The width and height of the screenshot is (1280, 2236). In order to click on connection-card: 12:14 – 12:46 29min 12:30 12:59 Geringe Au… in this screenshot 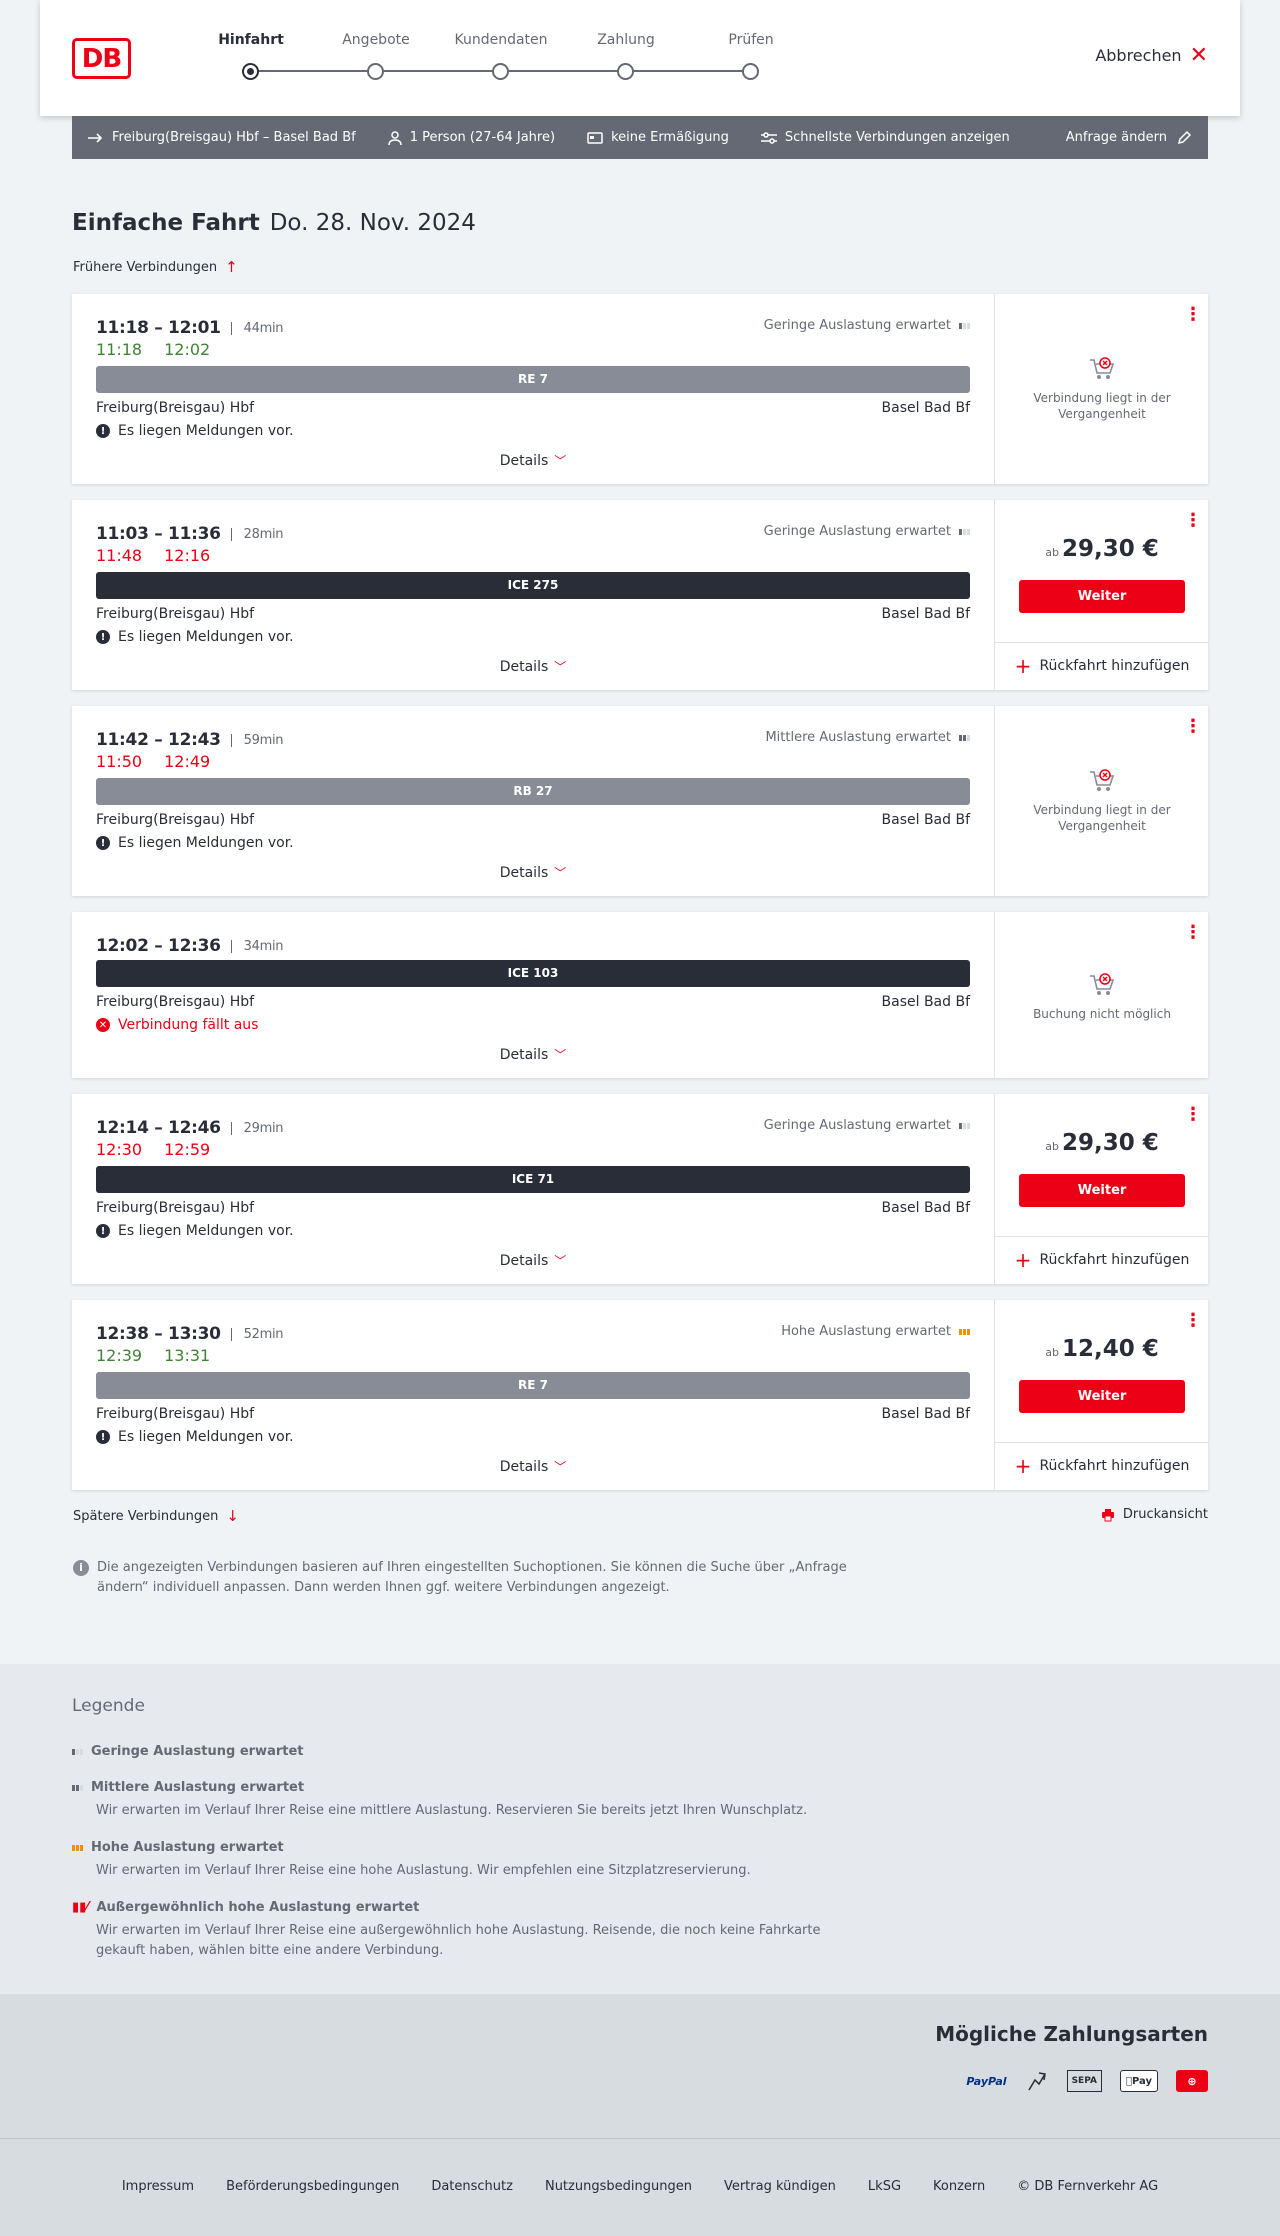, I will do `click(640, 1189)`.